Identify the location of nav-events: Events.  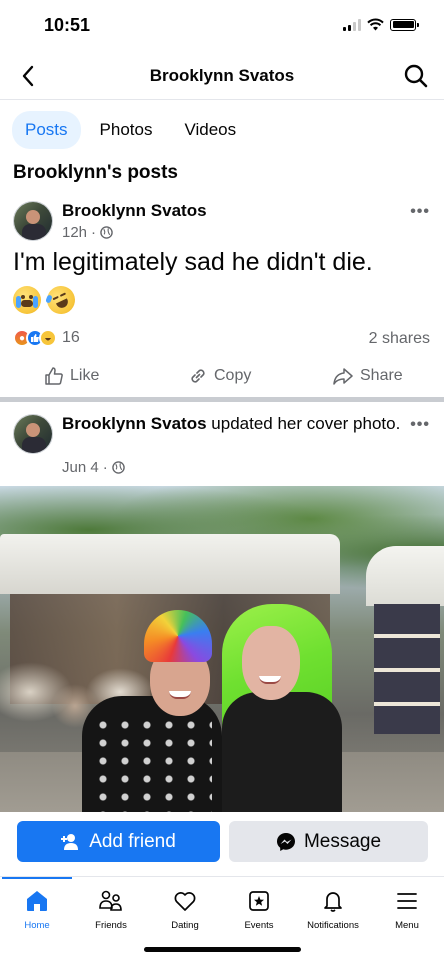
(259, 910).